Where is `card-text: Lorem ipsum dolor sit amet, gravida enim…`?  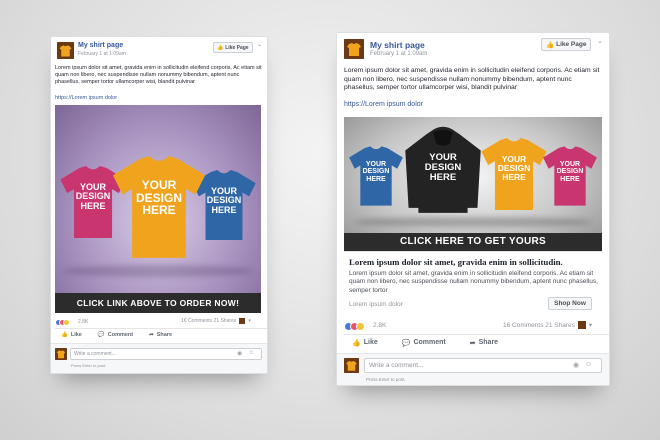
card-text: Lorem ipsum dolor sit amet, gravida enim… is located at coordinates (473, 282).